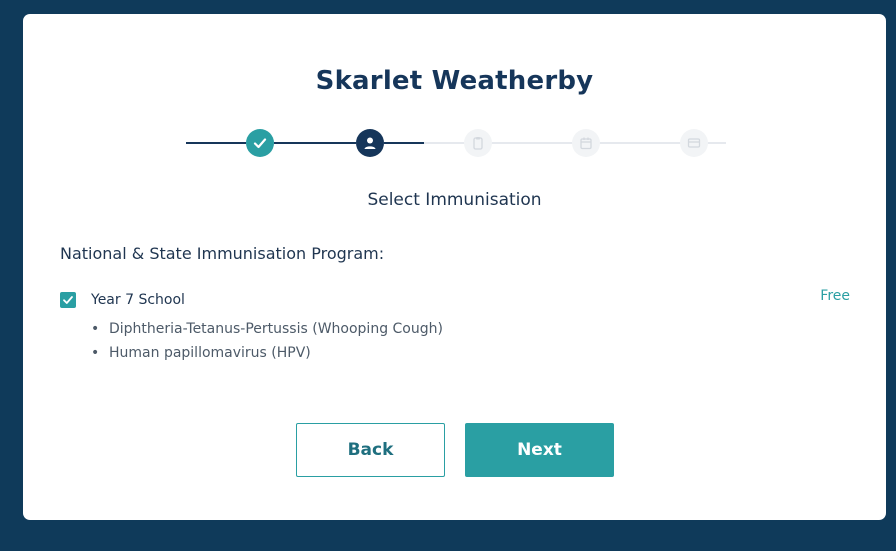  I want to click on program-checkbox, so click(68, 300).